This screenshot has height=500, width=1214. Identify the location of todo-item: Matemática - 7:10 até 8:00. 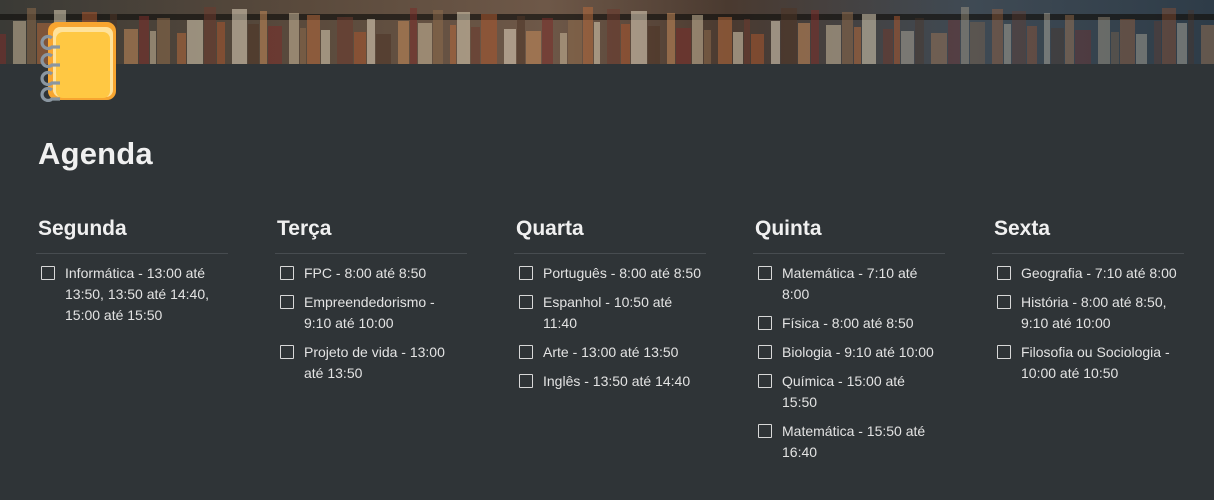
(849, 284).